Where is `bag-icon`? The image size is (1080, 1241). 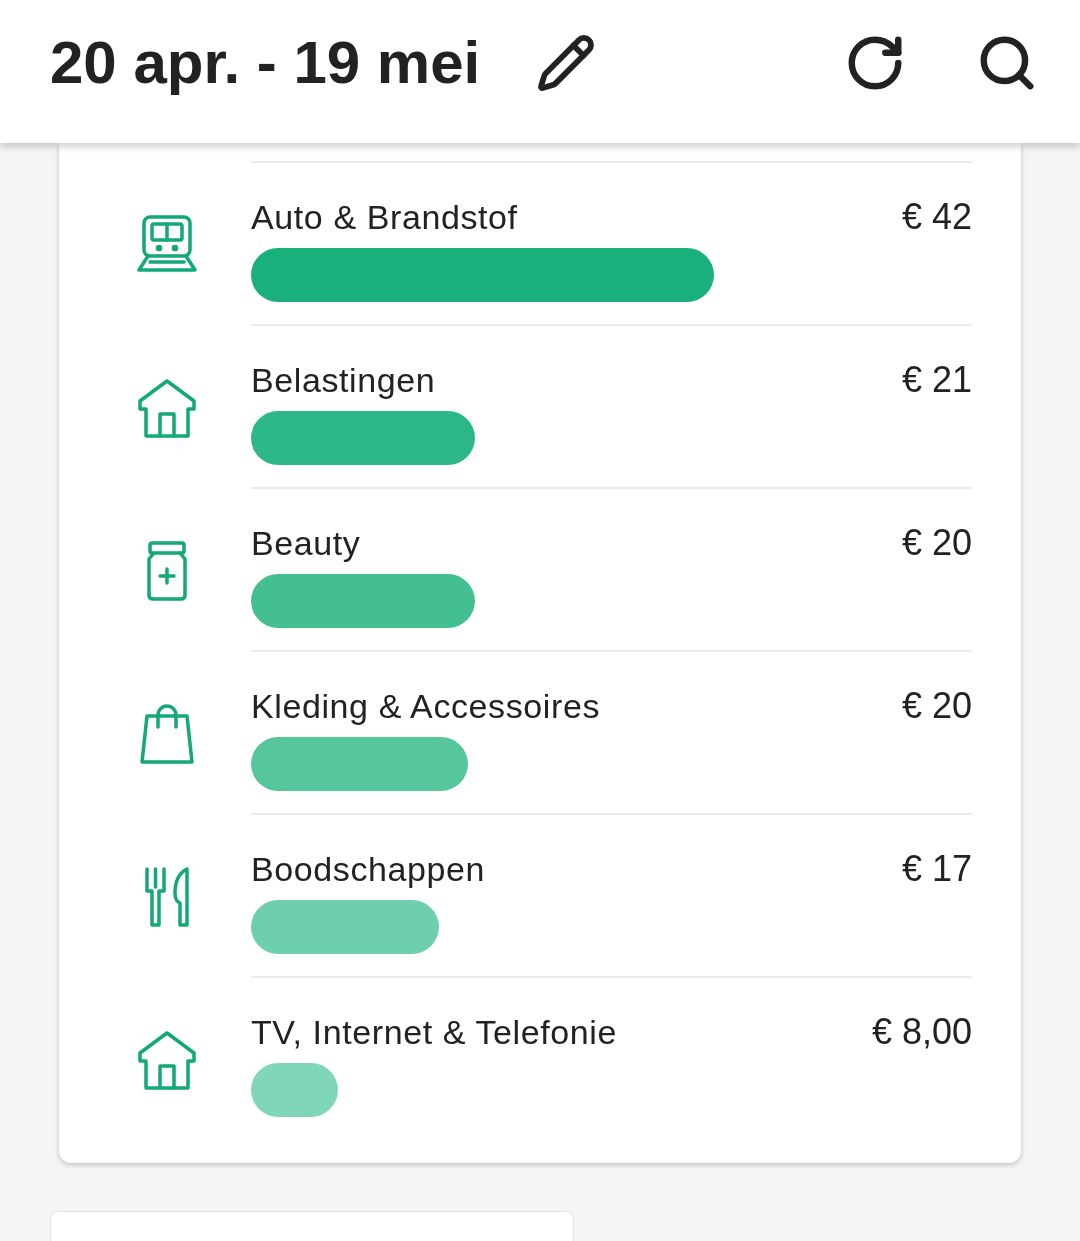 bag-icon is located at coordinates (167, 734).